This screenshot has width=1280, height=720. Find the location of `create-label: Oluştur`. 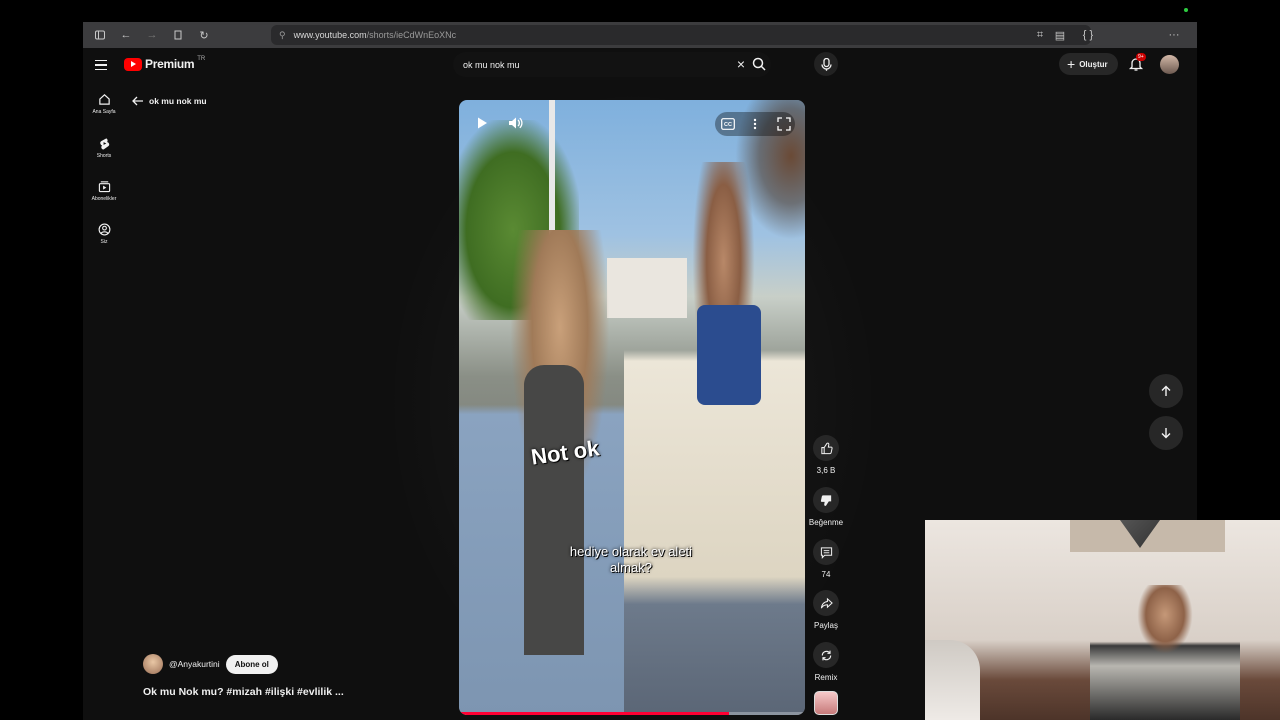

create-label: Oluştur is located at coordinates (1093, 64).